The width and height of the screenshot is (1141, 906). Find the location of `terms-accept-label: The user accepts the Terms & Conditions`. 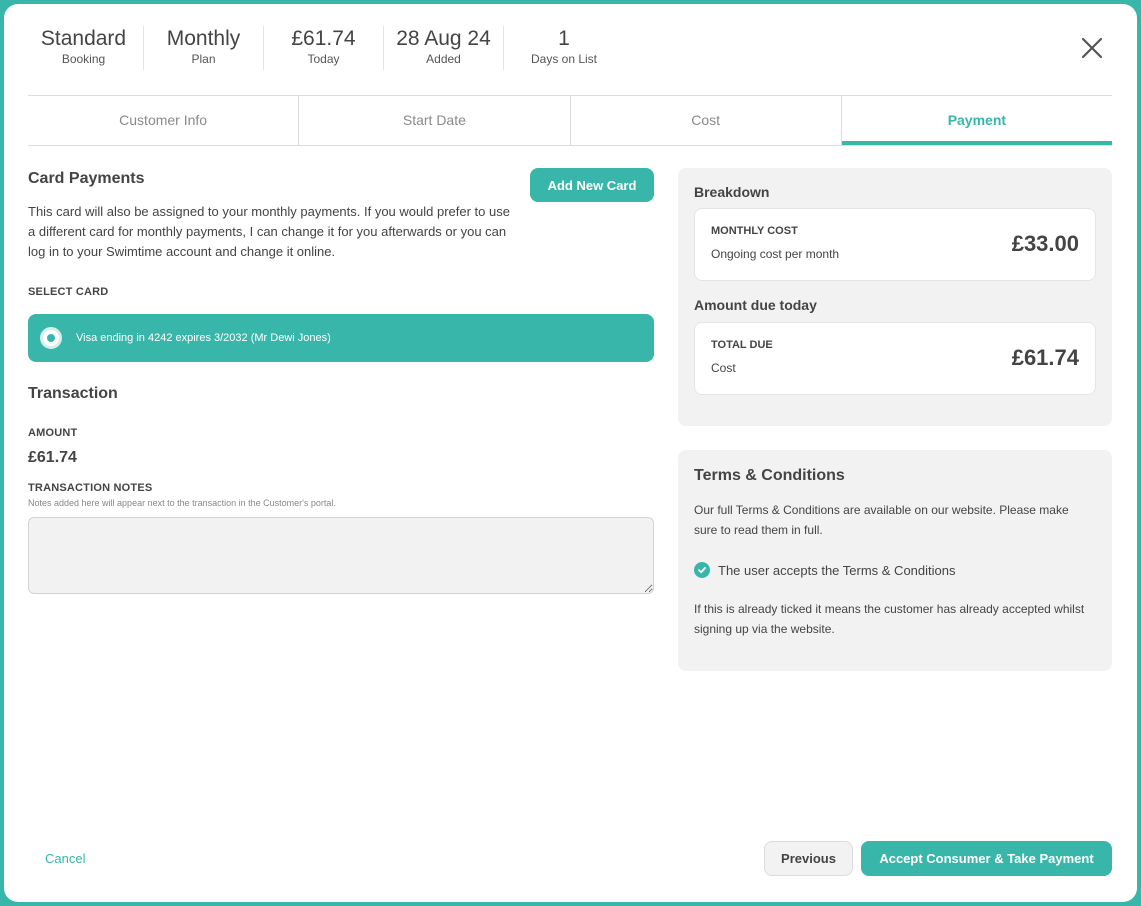

terms-accept-label: The user accepts the Terms & Conditions is located at coordinates (837, 570).